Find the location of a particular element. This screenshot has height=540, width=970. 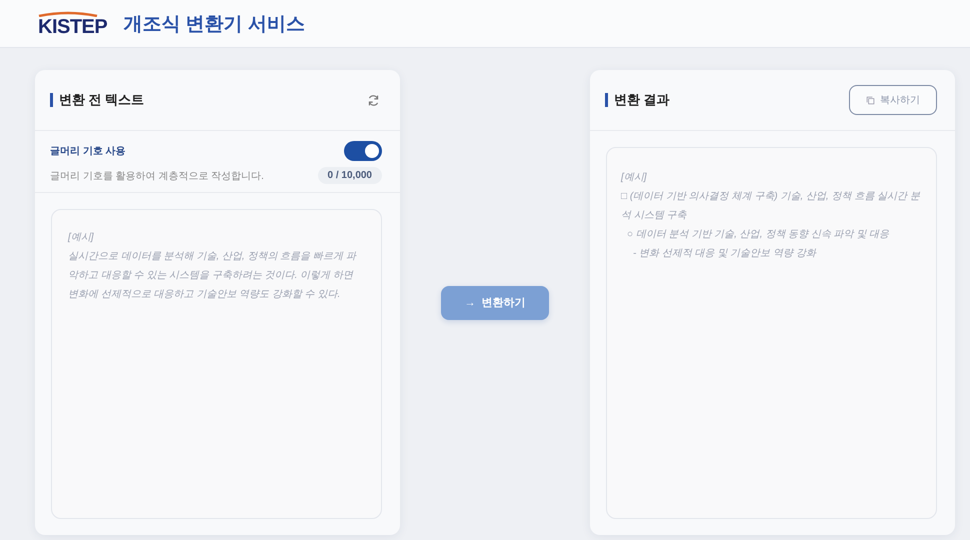

copy-icon is located at coordinates (870, 100).